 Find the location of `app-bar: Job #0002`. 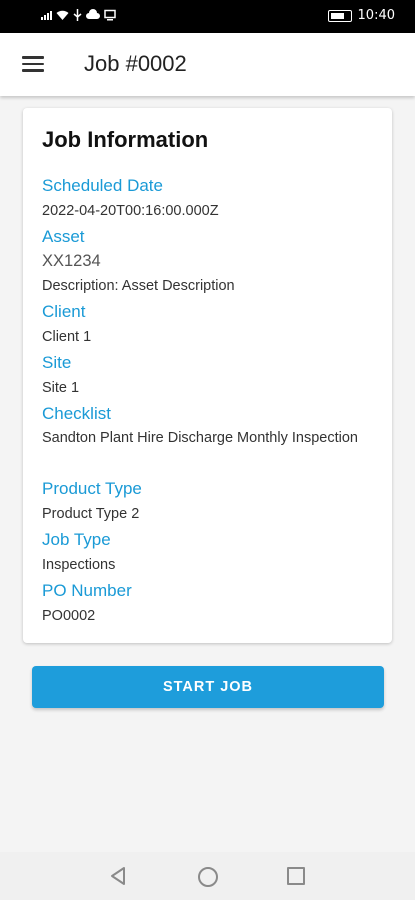

app-bar: Job #0002 is located at coordinates (207, 64).